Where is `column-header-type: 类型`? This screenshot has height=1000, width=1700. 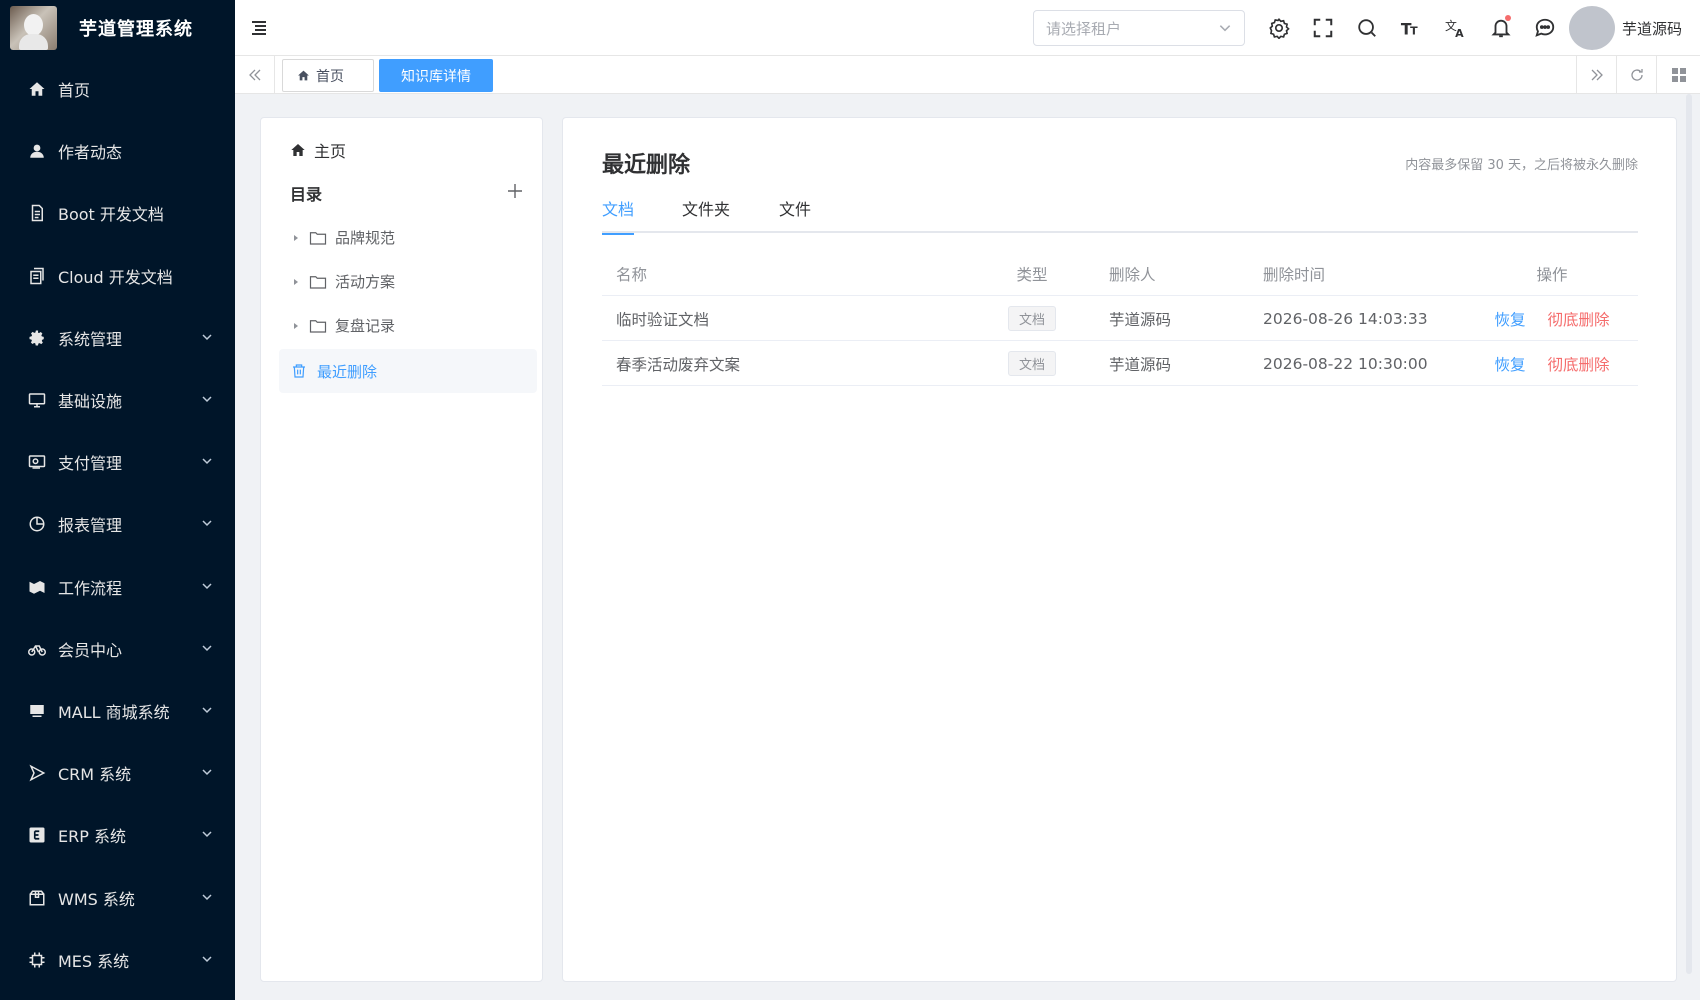 column-header-type: 类型 is located at coordinates (1032, 274).